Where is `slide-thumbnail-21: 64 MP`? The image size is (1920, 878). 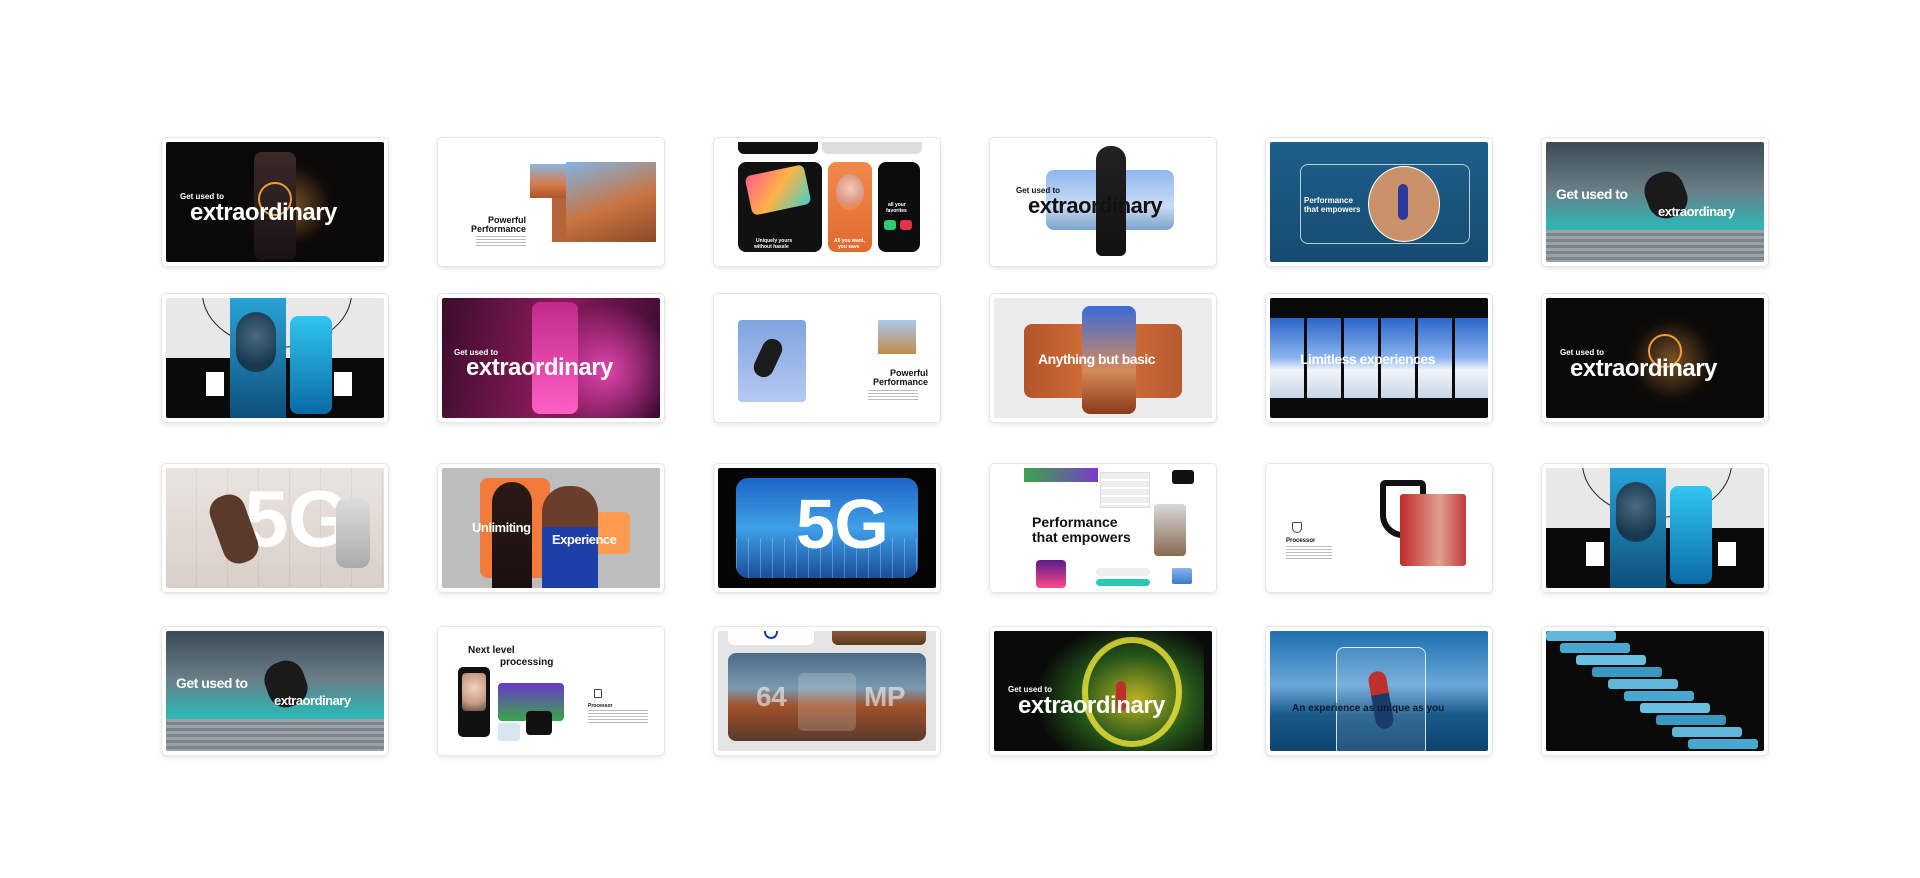
slide-thumbnail-21: 64 MP is located at coordinates (827, 691).